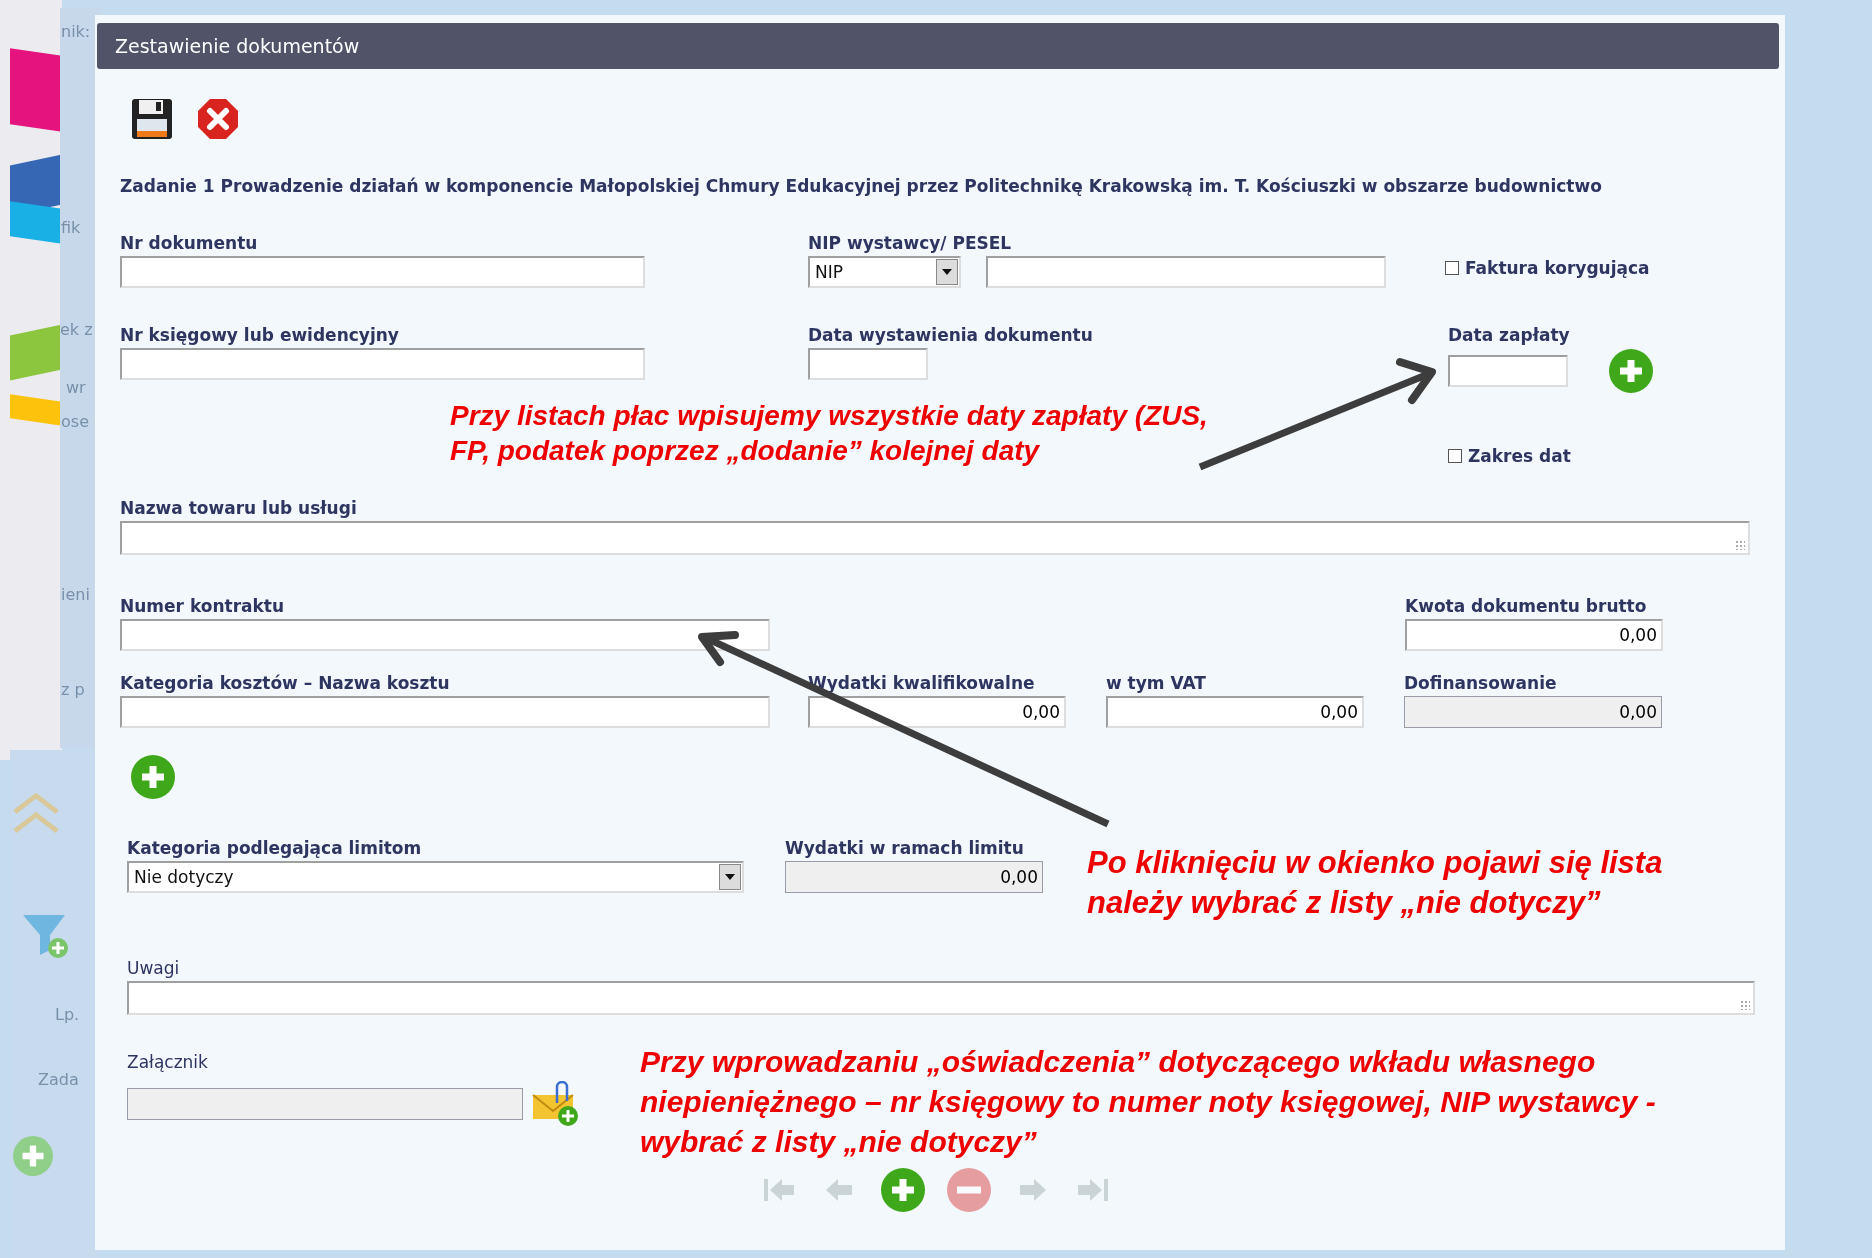 The width and height of the screenshot is (1872, 1258). I want to click on checkbox-label: Zakres dat, so click(1519, 456).